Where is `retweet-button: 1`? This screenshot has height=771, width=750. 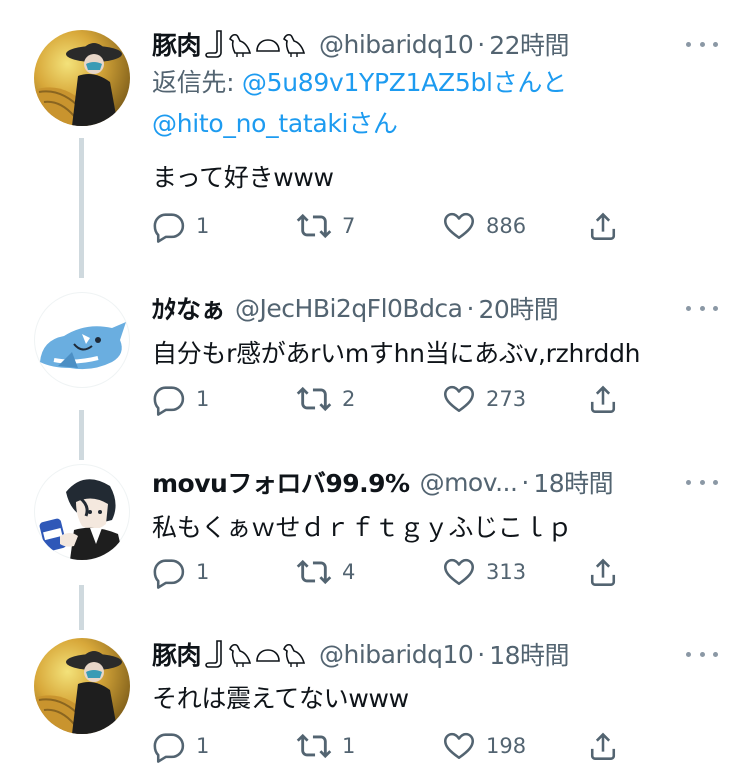 retweet-button: 1 is located at coordinates (325, 746).